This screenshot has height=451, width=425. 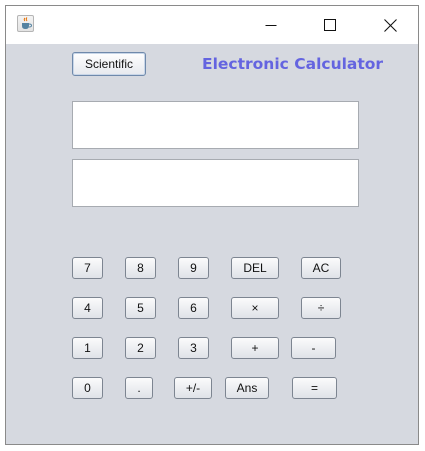 I want to click on result-display, so click(x=215, y=183).